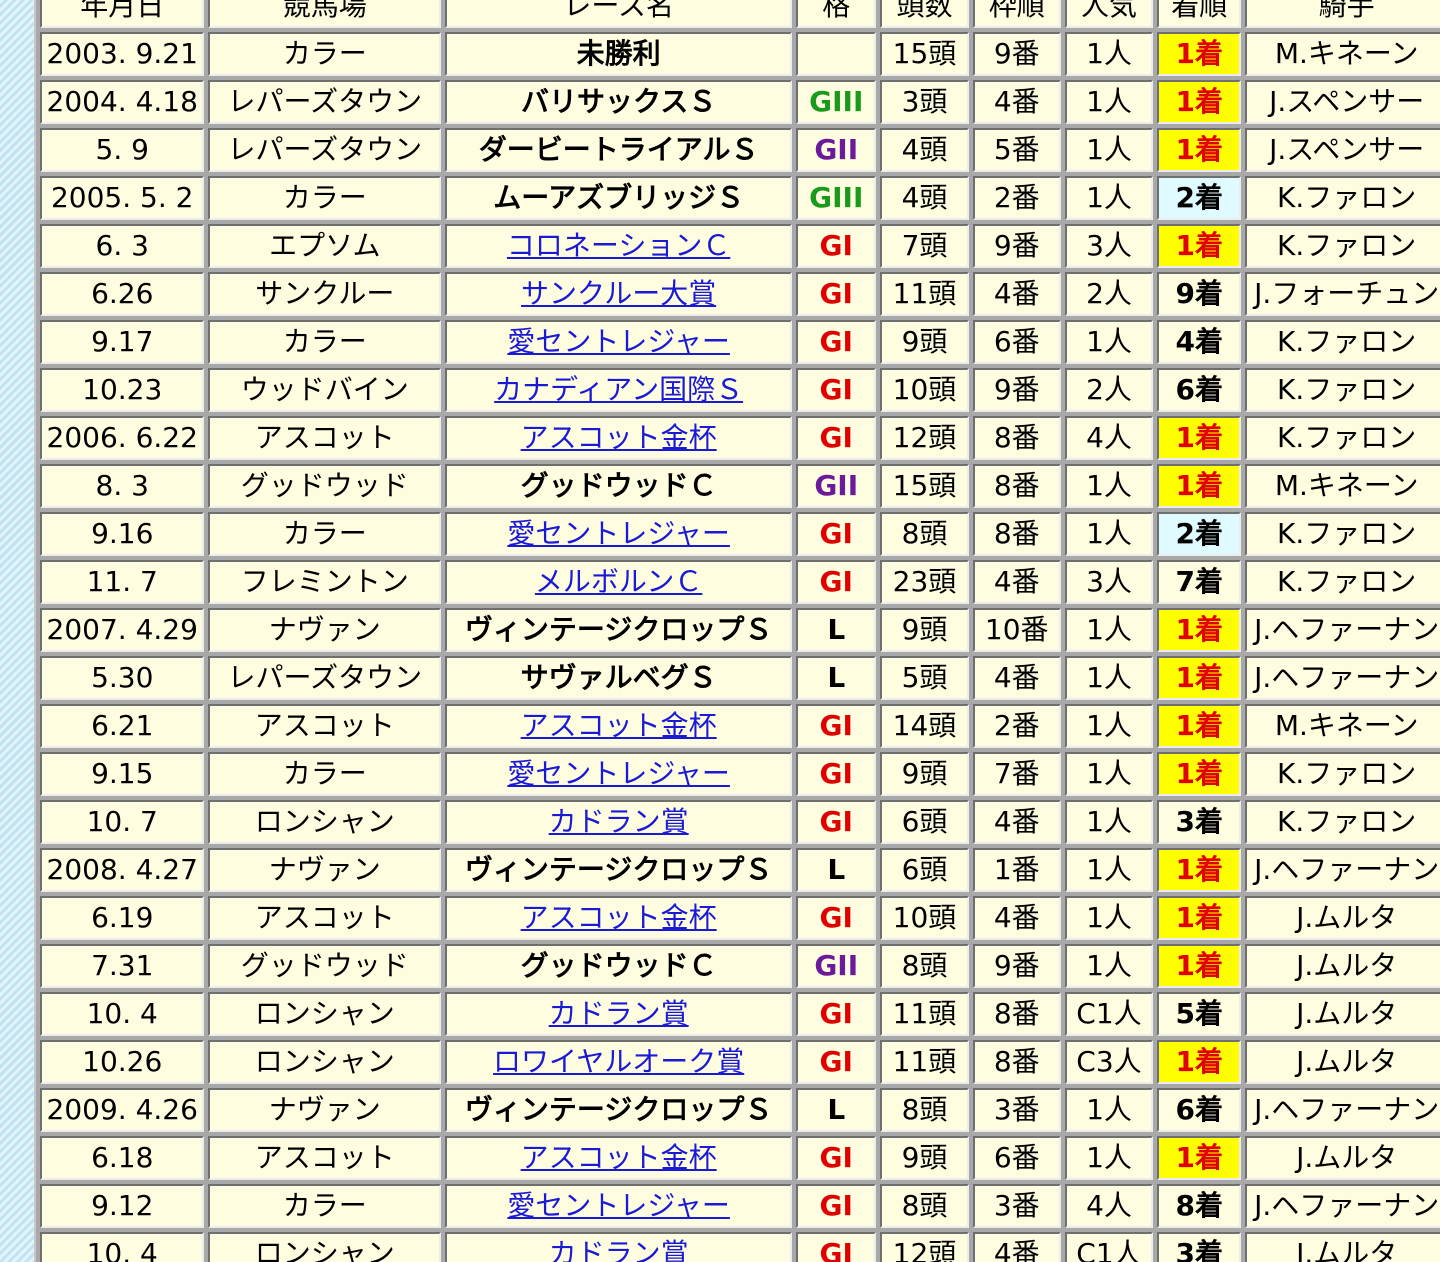 The height and width of the screenshot is (1262, 1440). I want to click on table-row: 5. 9 レパーズタウン ダービートライアルＳ GII 4頭 5番 1人 1着 J.スペンサー, so click(740, 150).